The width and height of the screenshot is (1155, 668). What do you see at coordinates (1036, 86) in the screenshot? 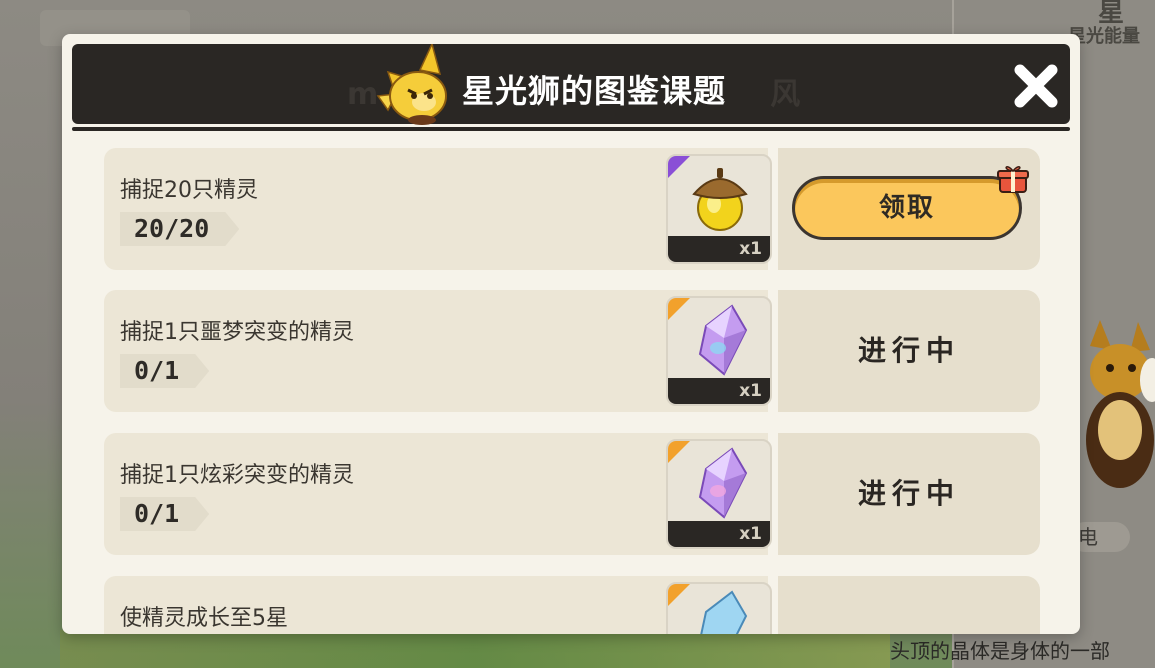
I see `close-button` at bounding box center [1036, 86].